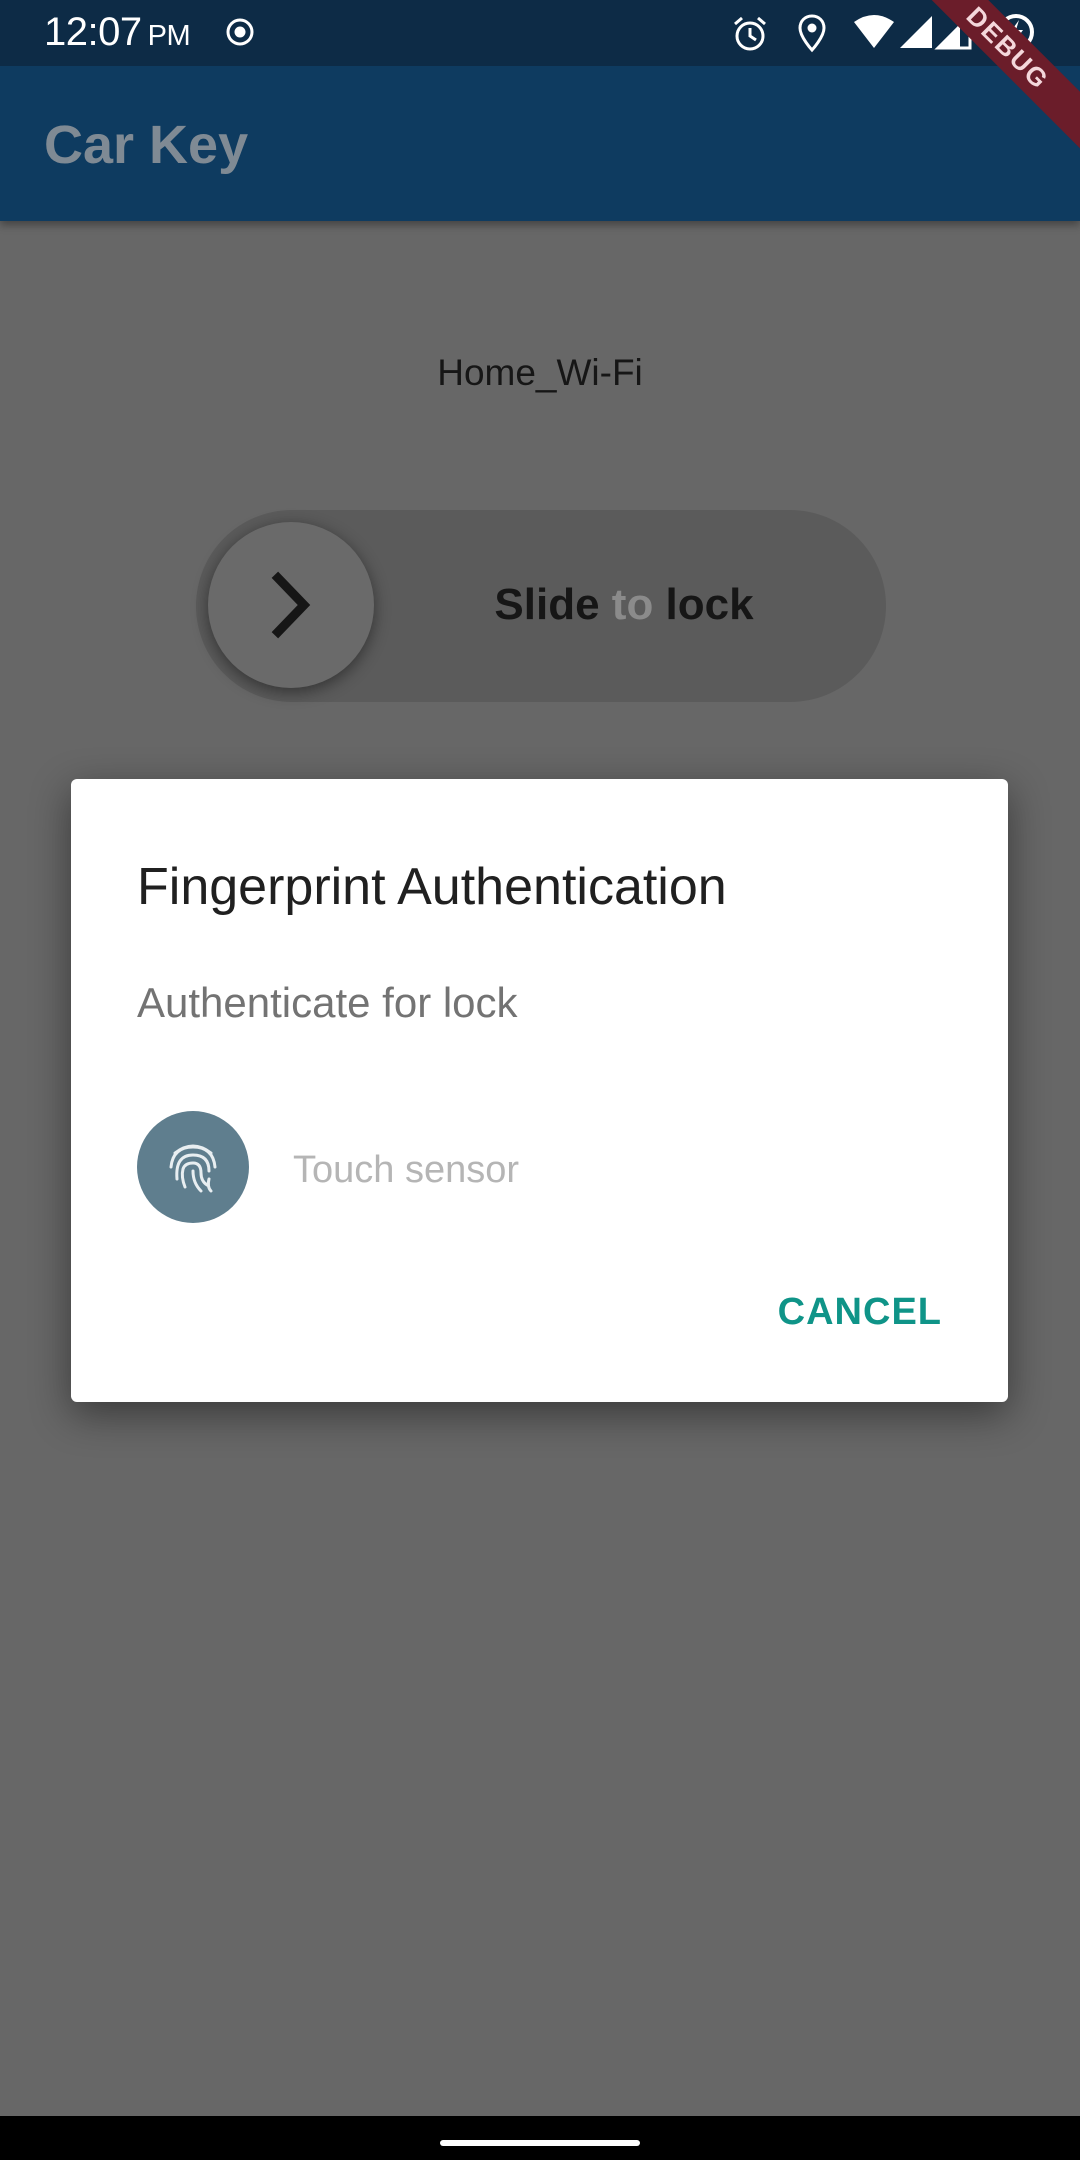 The height and width of the screenshot is (2160, 1080). I want to click on location-icon, so click(812, 36).